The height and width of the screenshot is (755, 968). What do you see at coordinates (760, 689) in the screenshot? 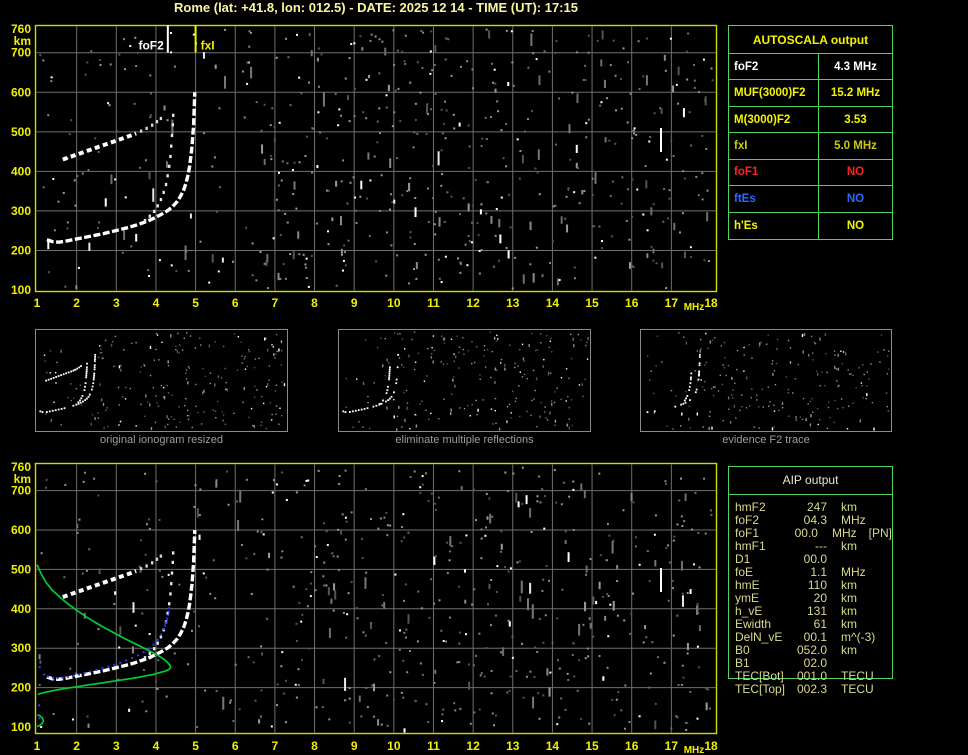
I see `row-label: TEC[Top]` at bounding box center [760, 689].